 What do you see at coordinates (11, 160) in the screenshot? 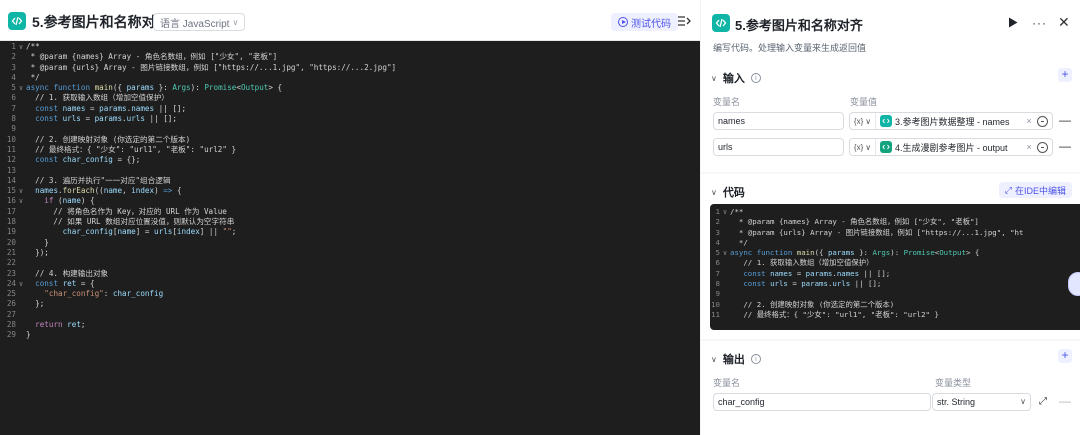
I see `line-number: 12` at bounding box center [11, 160].